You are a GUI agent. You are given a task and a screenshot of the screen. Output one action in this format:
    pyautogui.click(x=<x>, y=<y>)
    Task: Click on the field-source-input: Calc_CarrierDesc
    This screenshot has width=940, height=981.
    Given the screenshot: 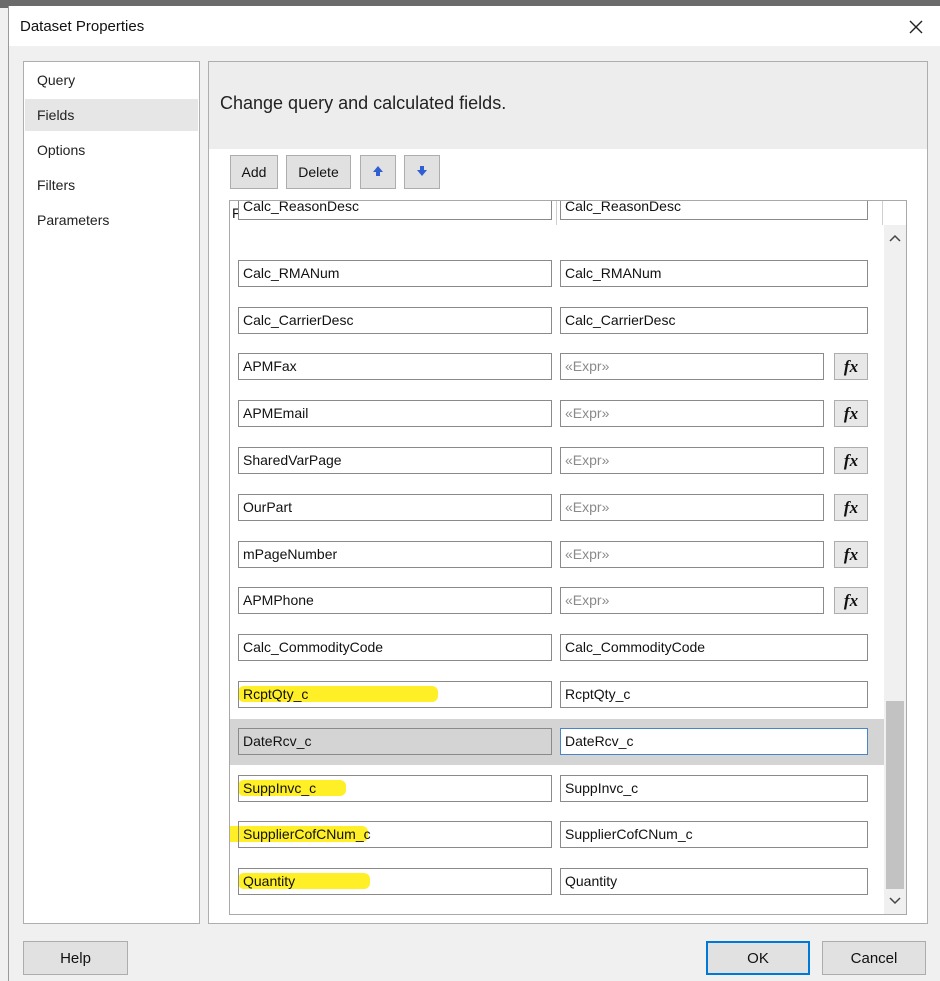 What is the action you would take?
    pyautogui.click(x=714, y=320)
    